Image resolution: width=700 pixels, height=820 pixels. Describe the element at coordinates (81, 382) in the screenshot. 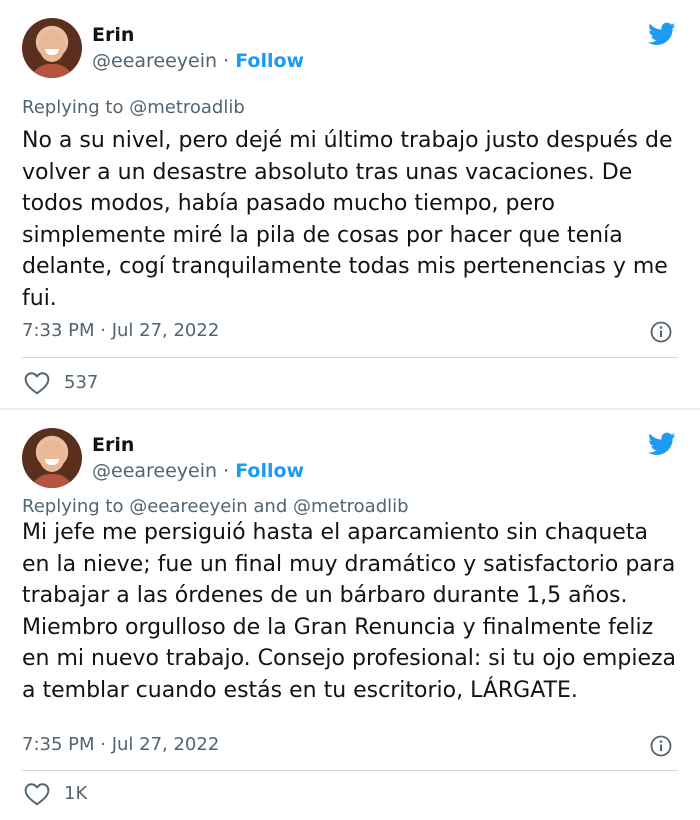

I see `like-count: 537` at that location.